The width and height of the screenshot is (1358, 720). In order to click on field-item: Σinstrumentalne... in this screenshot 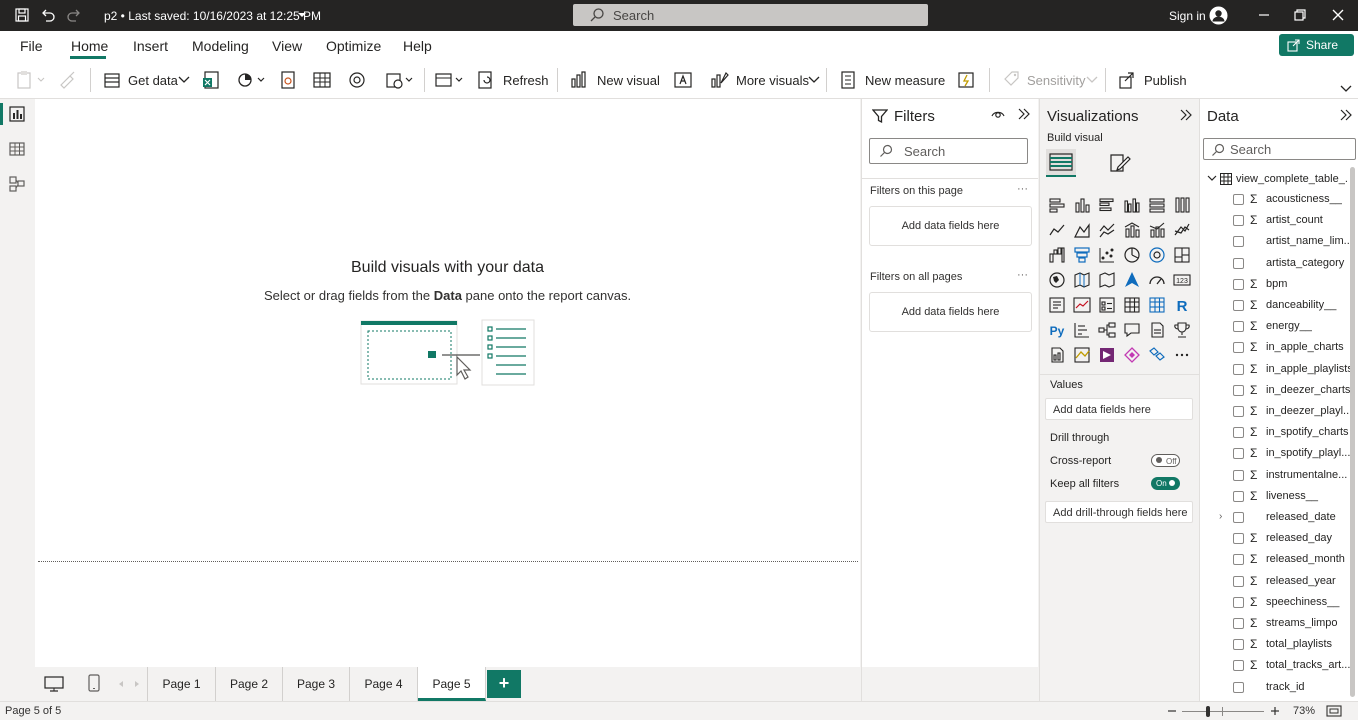, I will do `click(1275, 476)`.